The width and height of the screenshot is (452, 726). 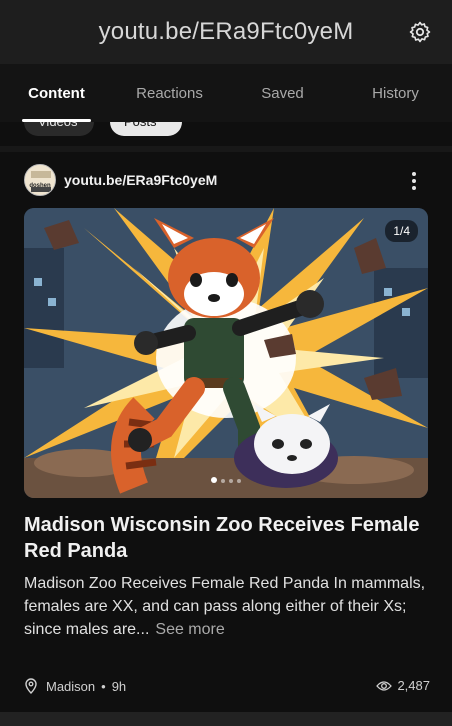 I want to click on tab-bar: Content Reactions Saved History, so click(x=226, y=93).